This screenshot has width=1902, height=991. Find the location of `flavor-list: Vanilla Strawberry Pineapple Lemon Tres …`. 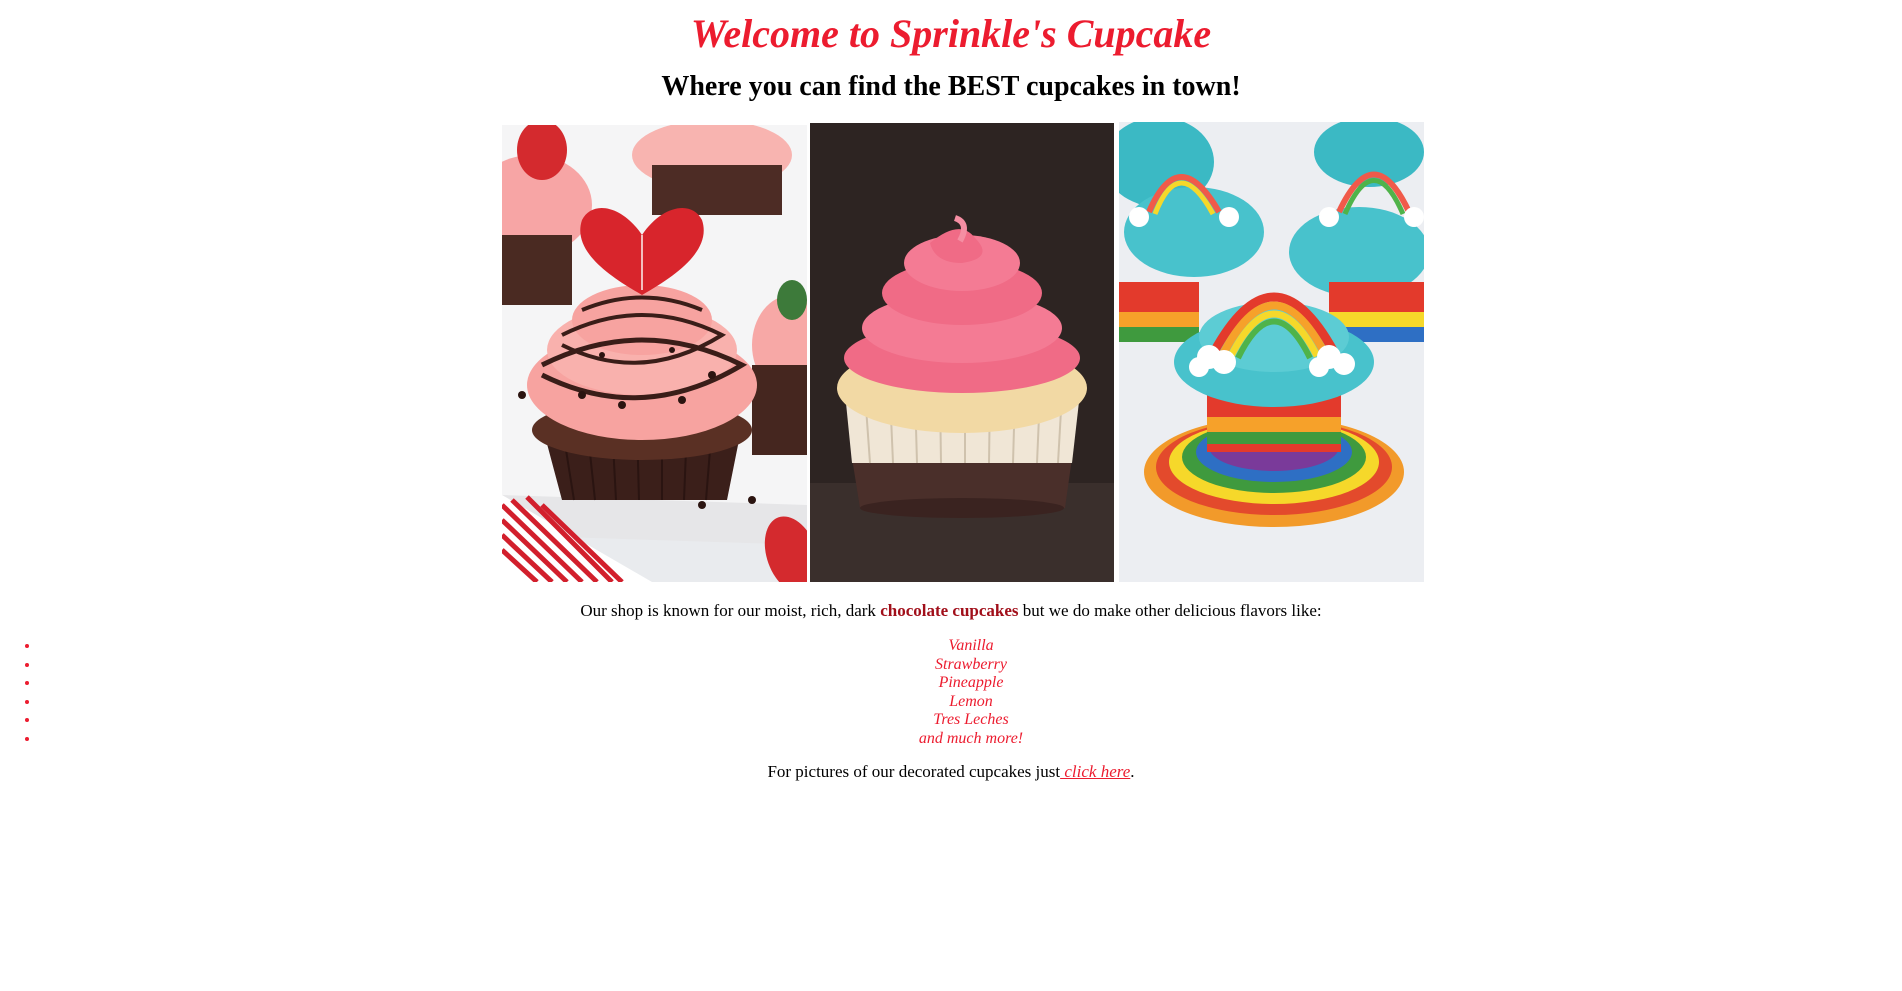

flavor-list: Vanilla Strawberry Pineapple Lemon Tres … is located at coordinates (951, 692).